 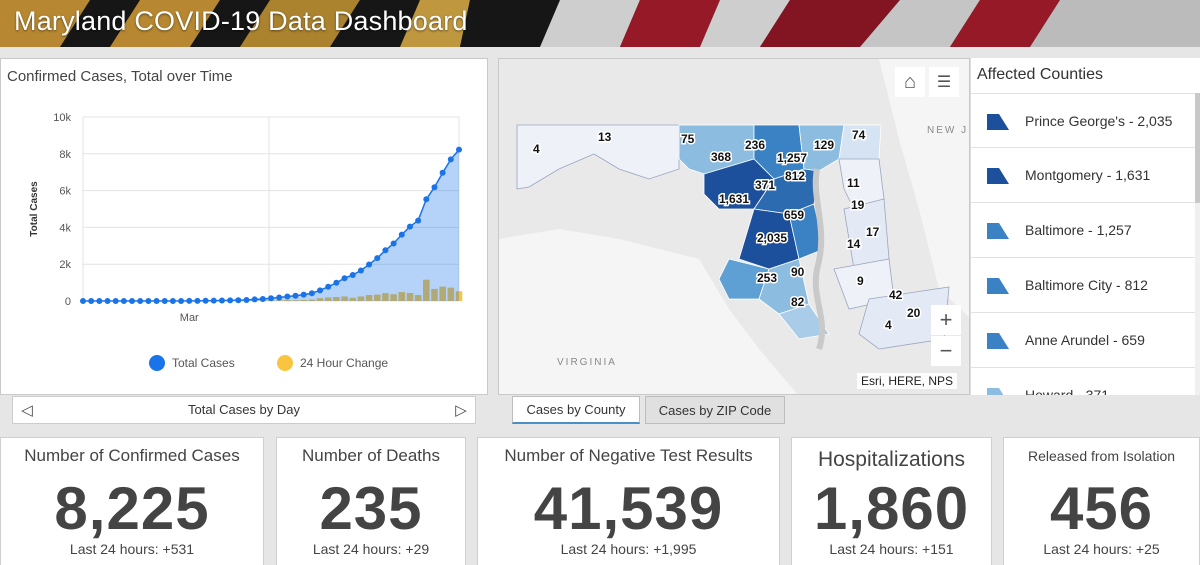 I want to click on county-count-label: 11, so click(x=853, y=183).